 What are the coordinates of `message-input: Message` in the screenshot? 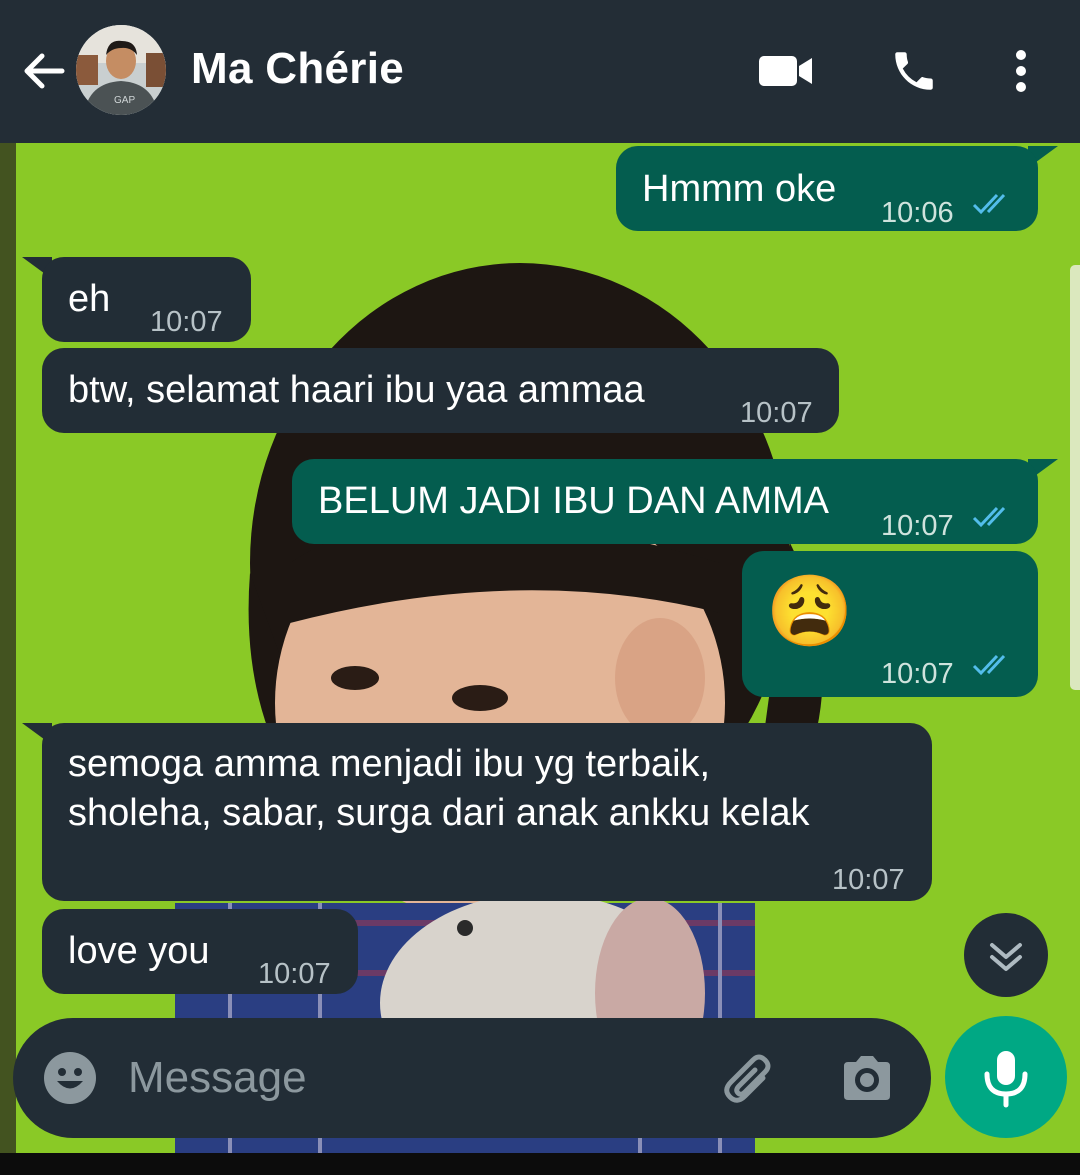 It's located at (217, 1078).